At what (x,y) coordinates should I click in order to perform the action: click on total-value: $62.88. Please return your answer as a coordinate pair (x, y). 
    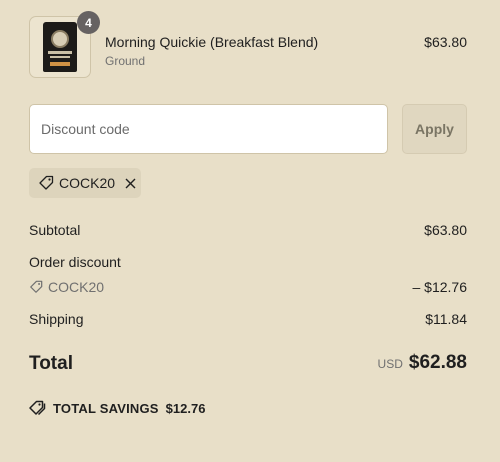
    Looking at the image, I should click on (437, 362).